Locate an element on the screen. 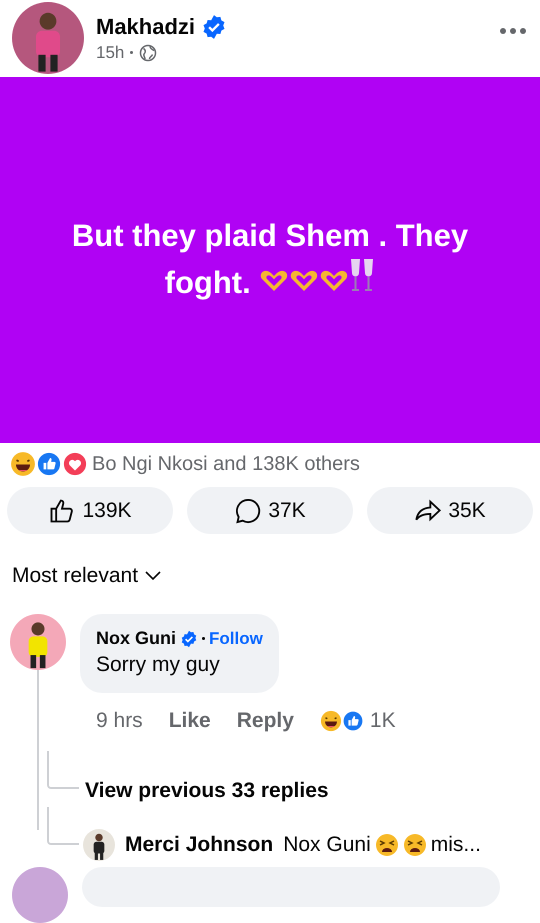 This screenshot has height=923, width=540. like-button: 139K is located at coordinates (90, 510).